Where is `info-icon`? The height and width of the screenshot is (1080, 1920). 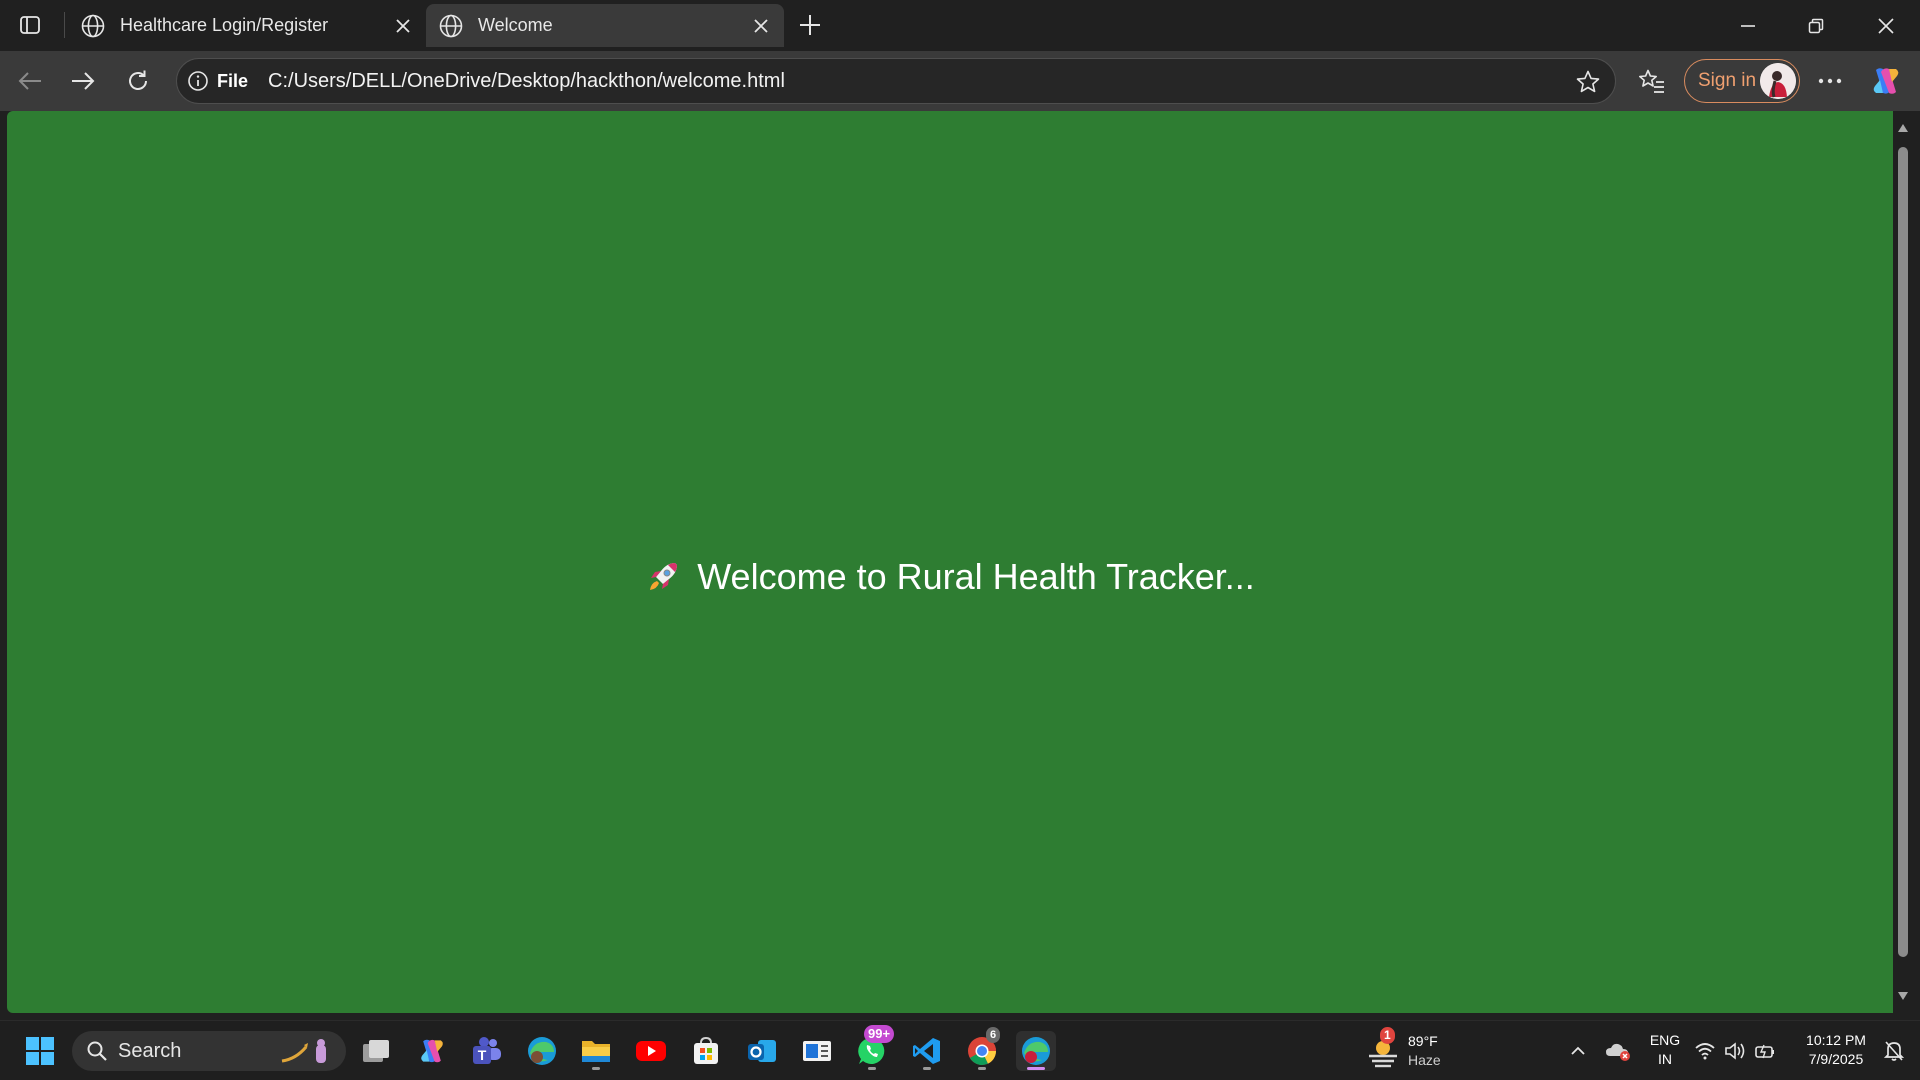 info-icon is located at coordinates (198, 81).